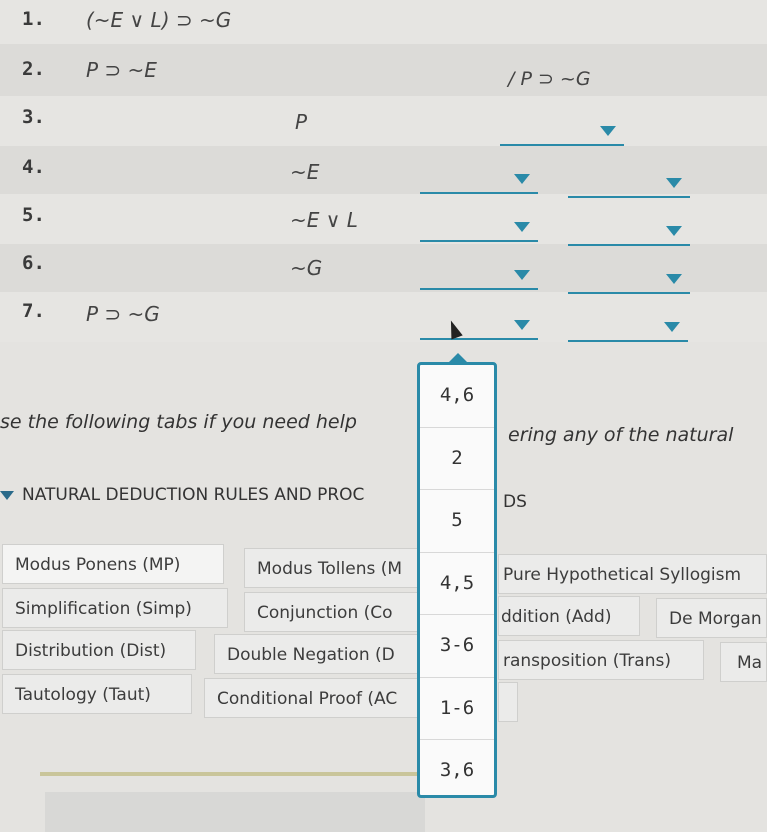  I want to click on line-number-2: 2., so click(33, 69).